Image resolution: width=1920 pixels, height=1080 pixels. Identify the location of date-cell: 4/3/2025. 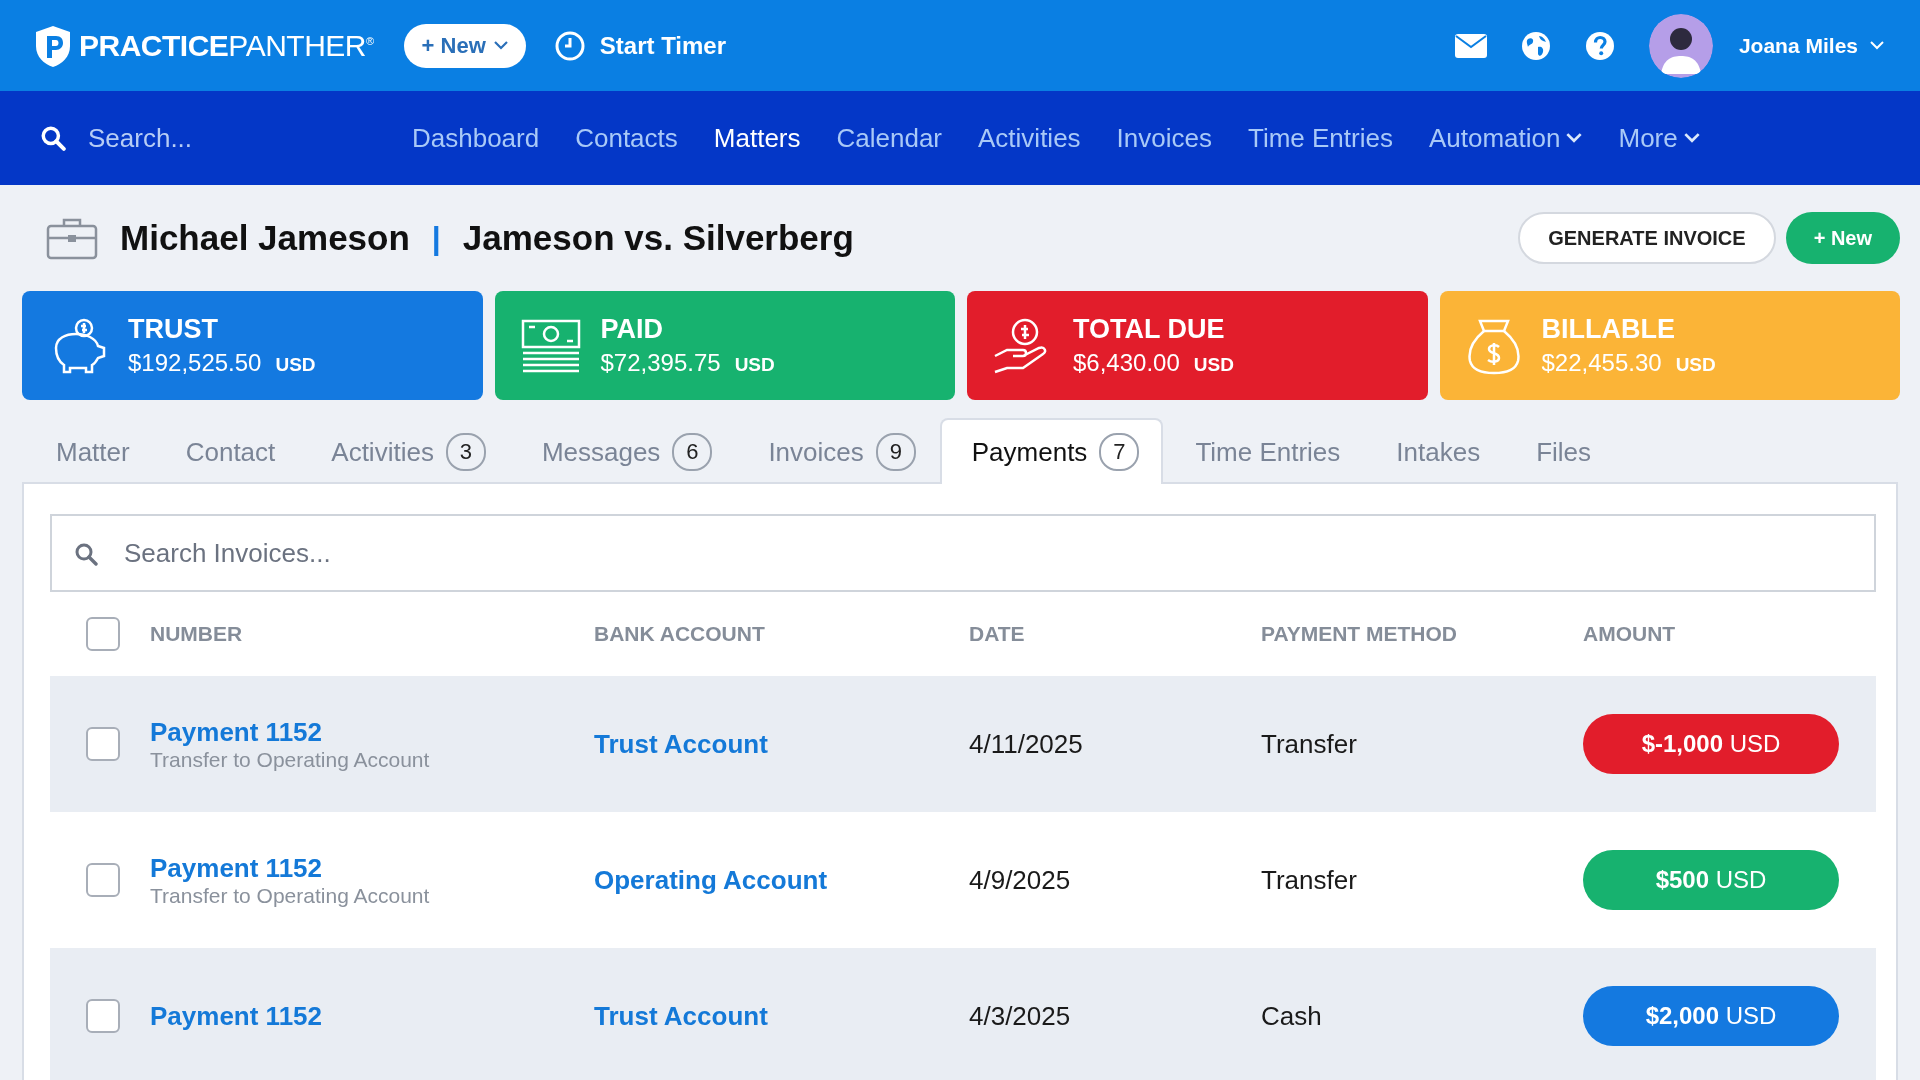
(1020, 1015).